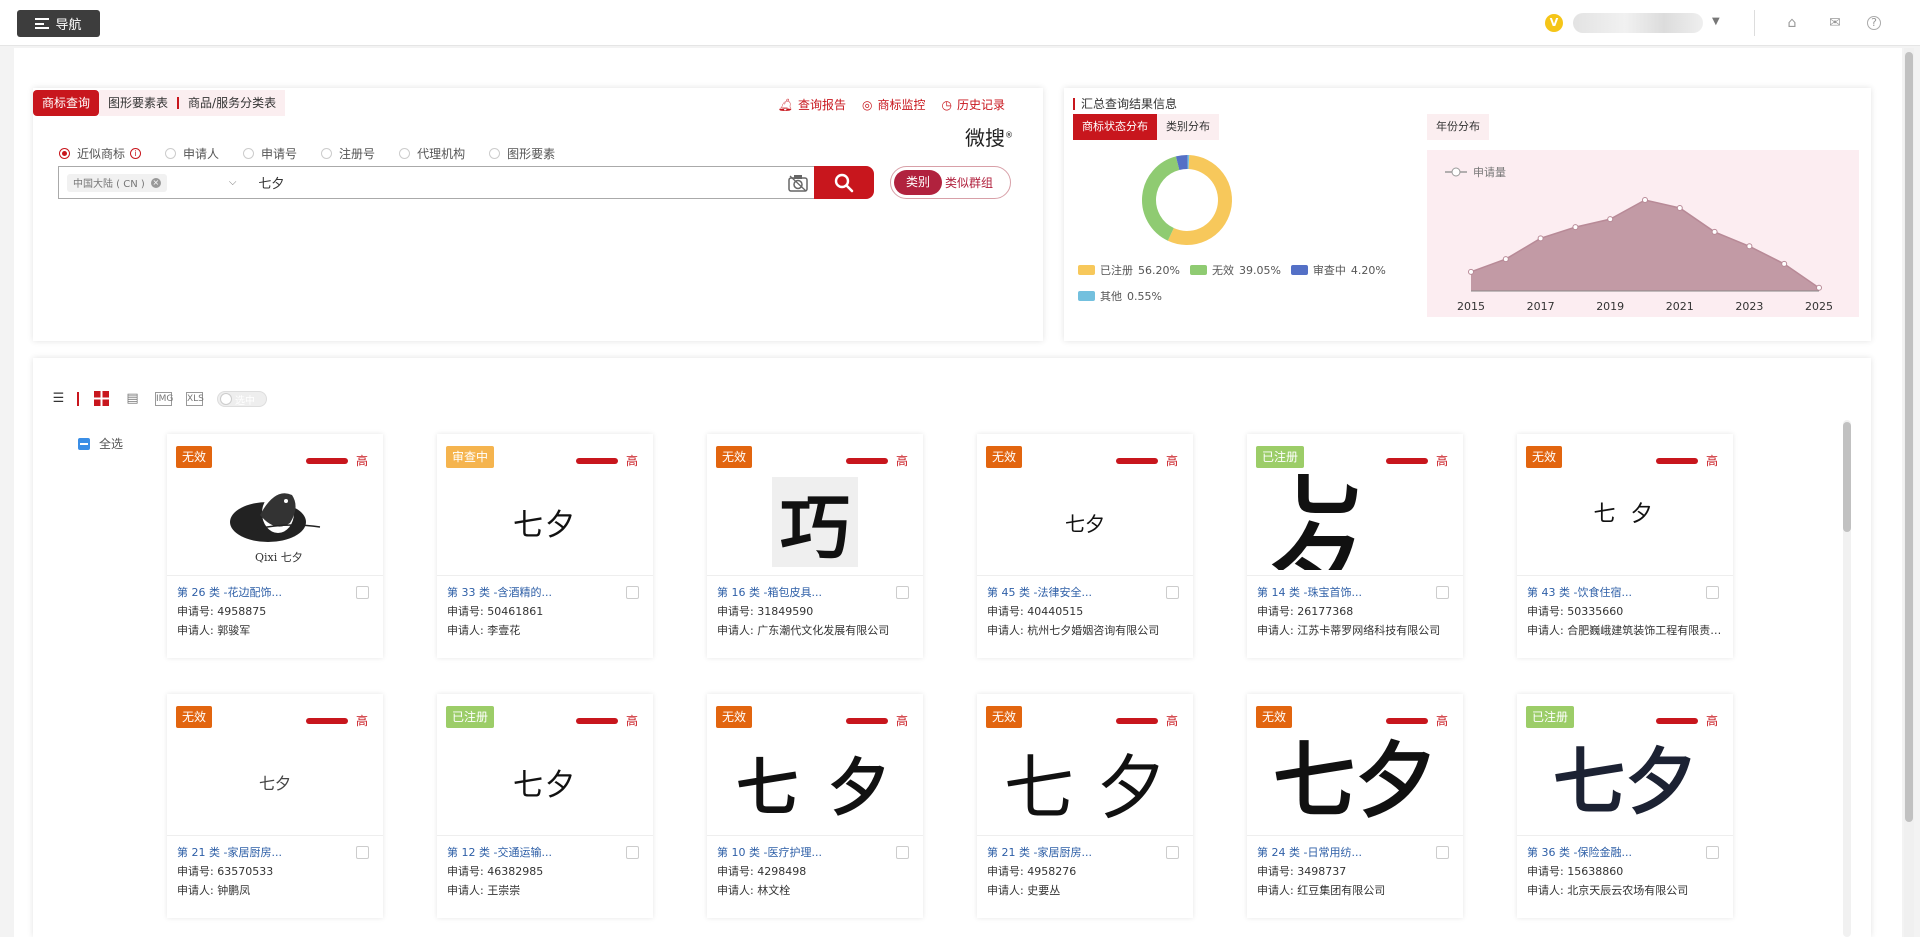  What do you see at coordinates (815, 522) in the screenshot?
I see `trademark-logo-image: 巧` at bounding box center [815, 522].